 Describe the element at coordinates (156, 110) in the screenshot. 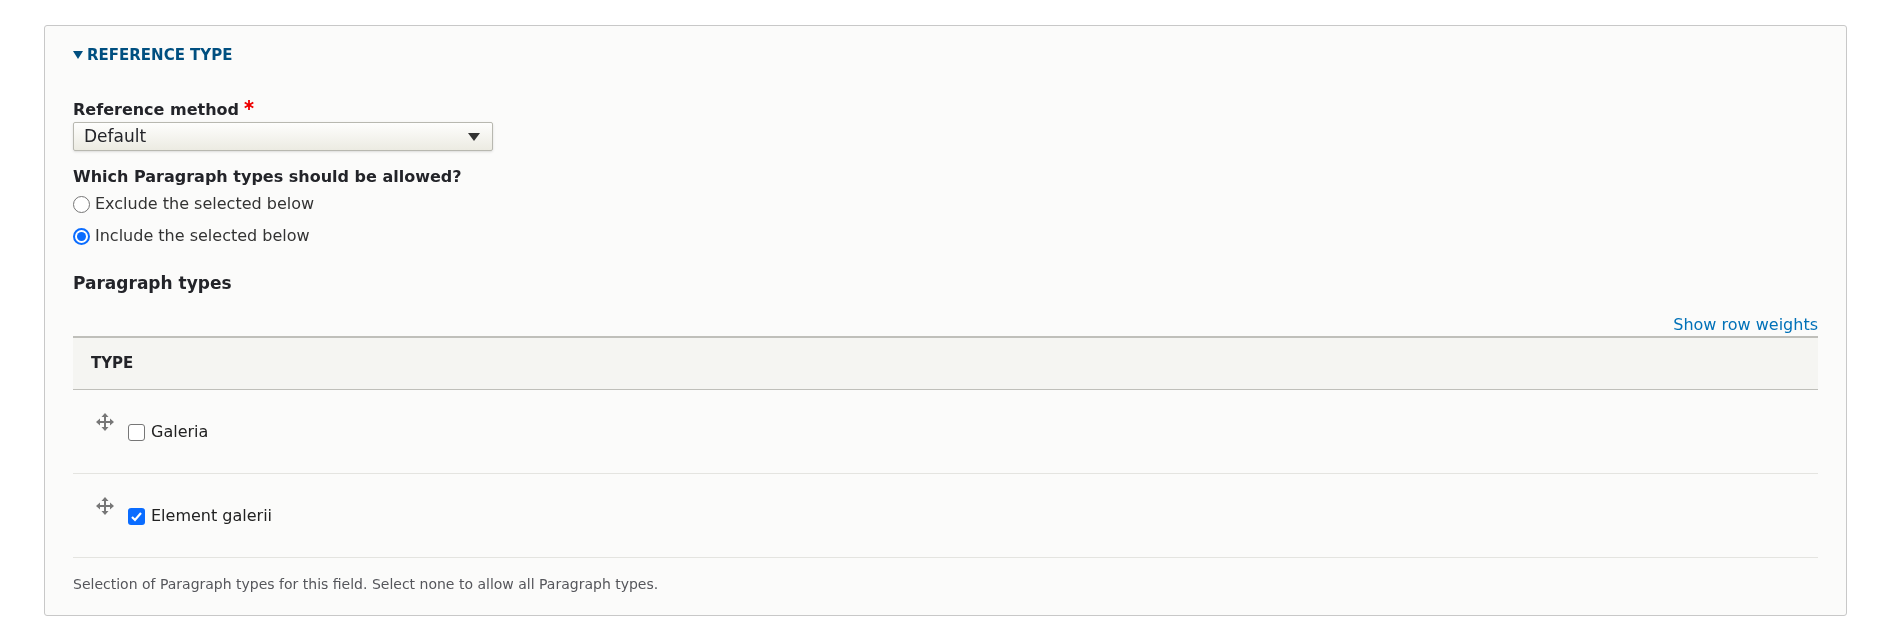

I see `field-label: Reference method` at that location.